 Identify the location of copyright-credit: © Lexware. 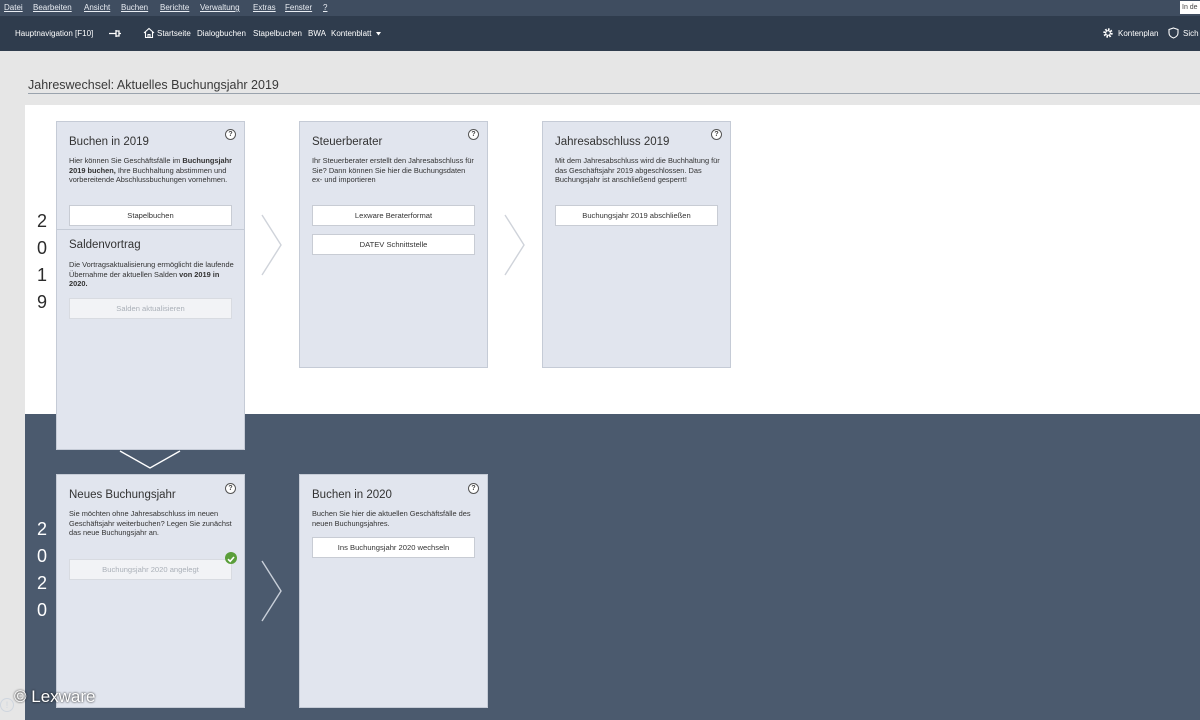
(55, 696).